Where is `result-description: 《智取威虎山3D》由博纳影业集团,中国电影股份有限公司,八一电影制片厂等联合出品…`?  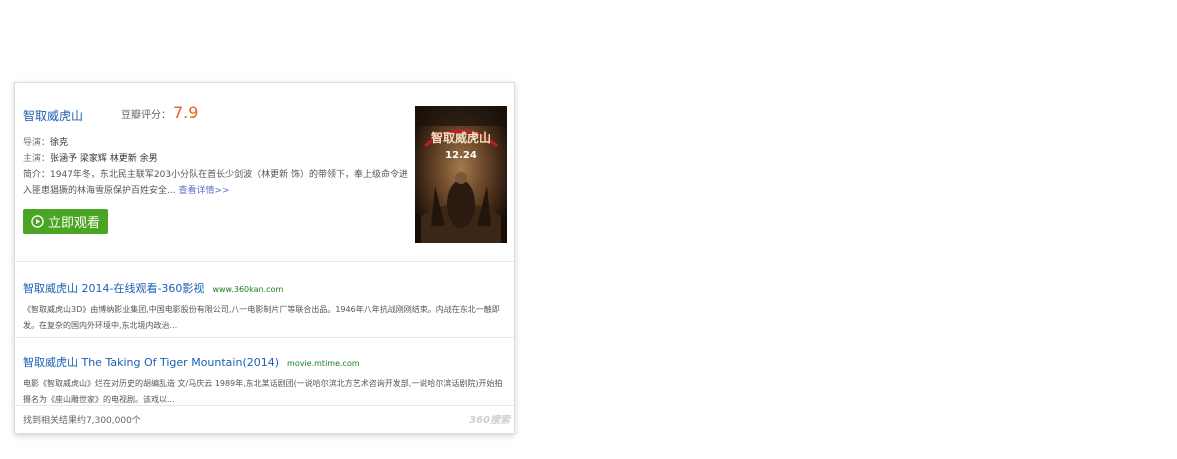
result-description: 《智取威虎山3D》由博纳影业集团,中国电影股份有限公司,八一电影制片厂等联合出品… is located at coordinates (261, 317).